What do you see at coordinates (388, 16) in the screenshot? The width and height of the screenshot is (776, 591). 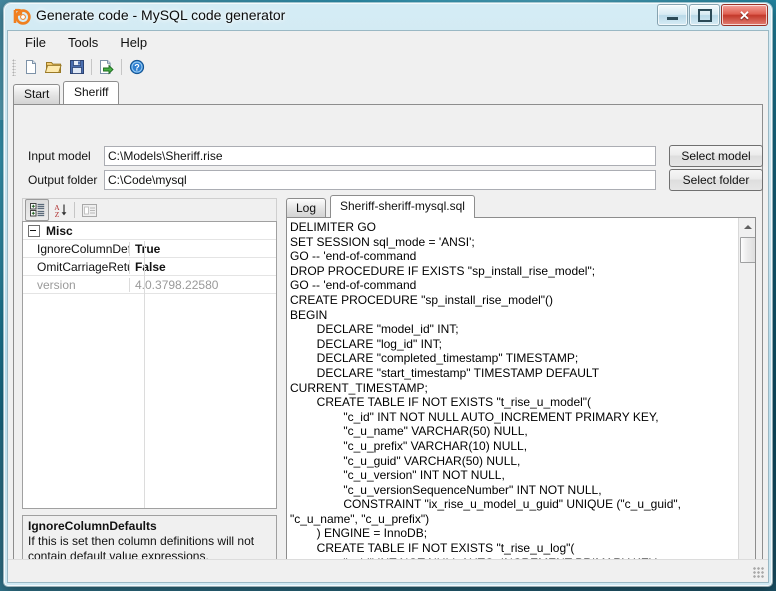 I see `title-bar: Generate code - MySQL code generator ✕` at bounding box center [388, 16].